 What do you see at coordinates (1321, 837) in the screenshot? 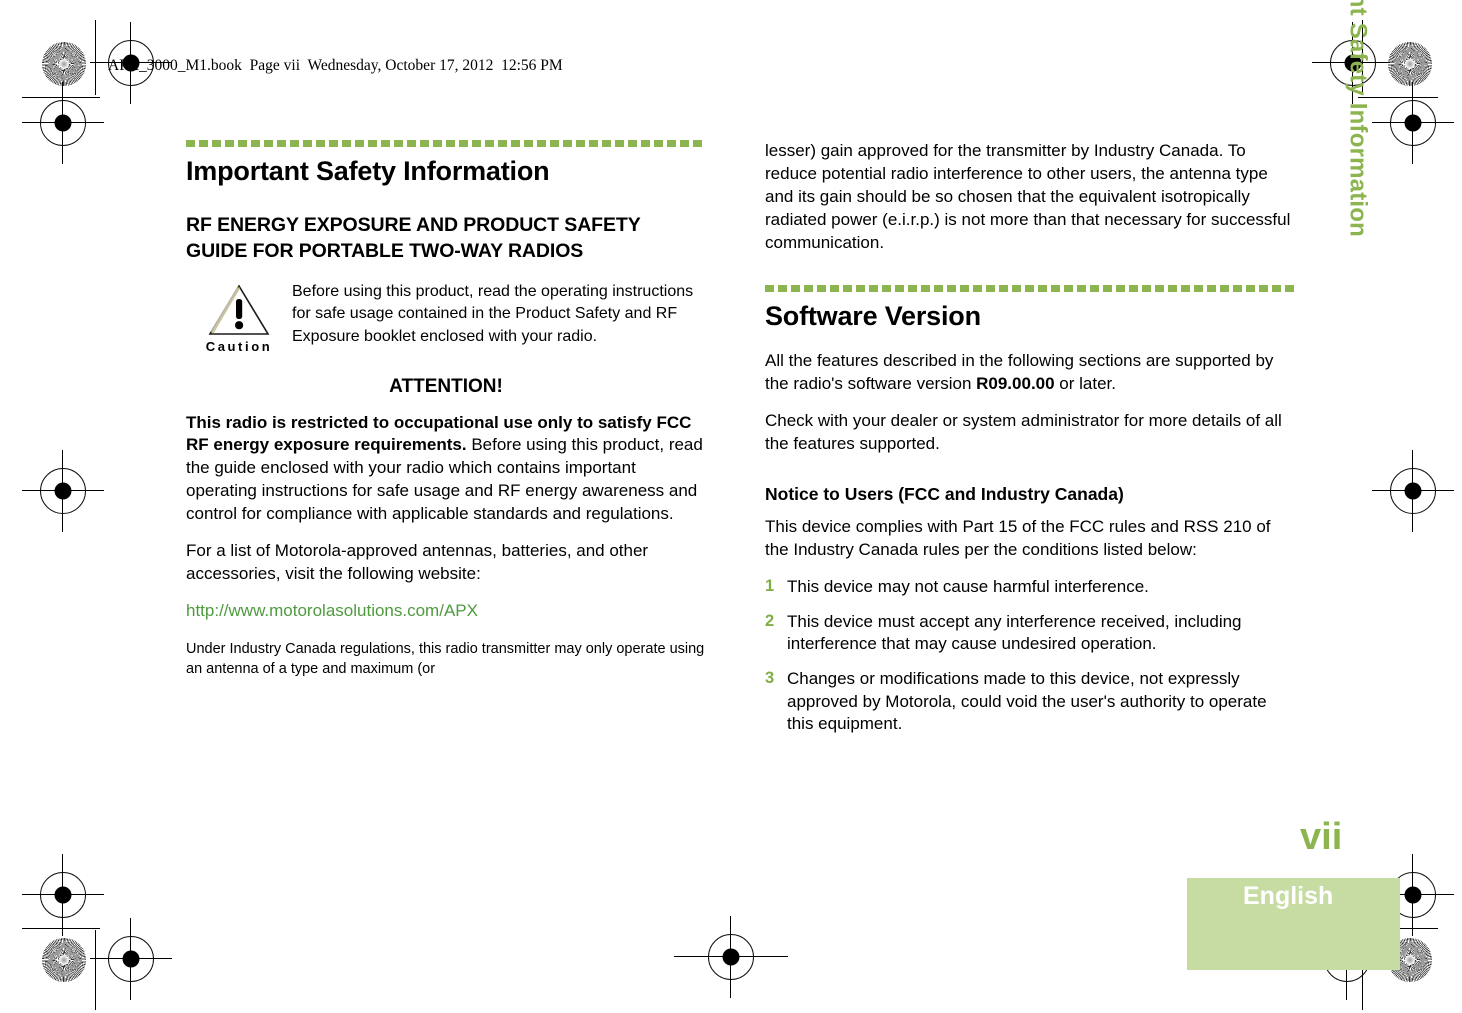
I see `page-number: vii` at bounding box center [1321, 837].